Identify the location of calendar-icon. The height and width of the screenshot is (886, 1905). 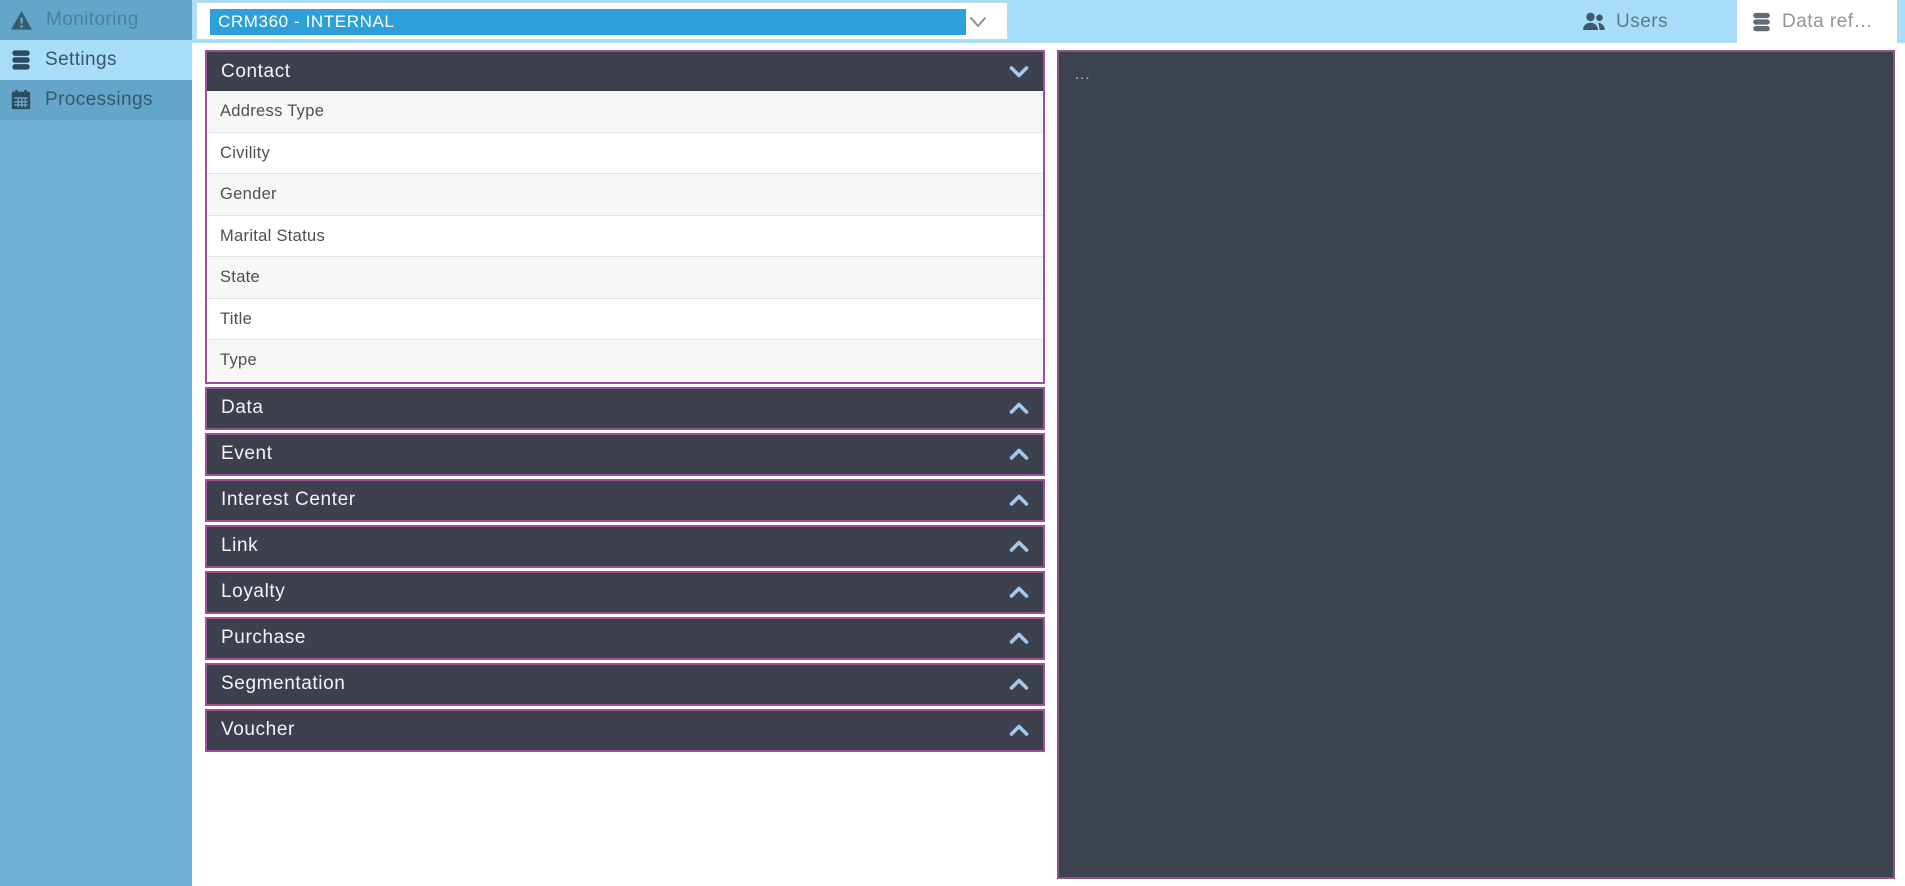
(21, 100).